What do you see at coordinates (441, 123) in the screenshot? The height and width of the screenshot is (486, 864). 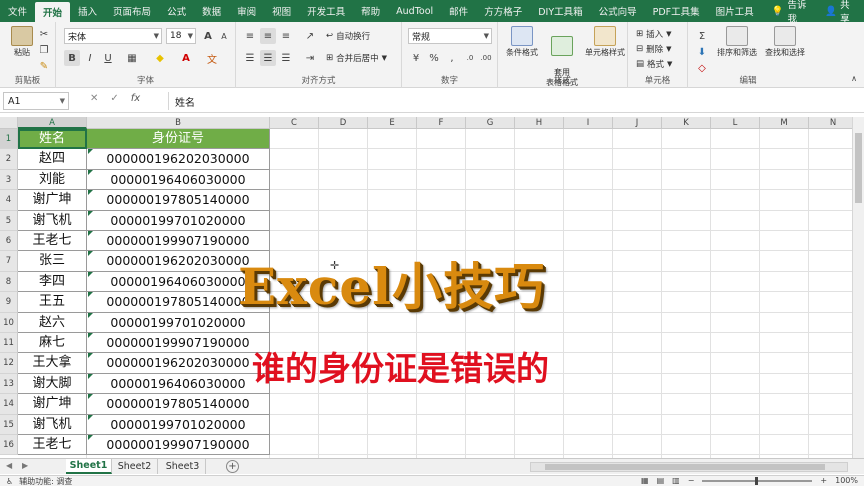 I see `column-header: F` at bounding box center [441, 123].